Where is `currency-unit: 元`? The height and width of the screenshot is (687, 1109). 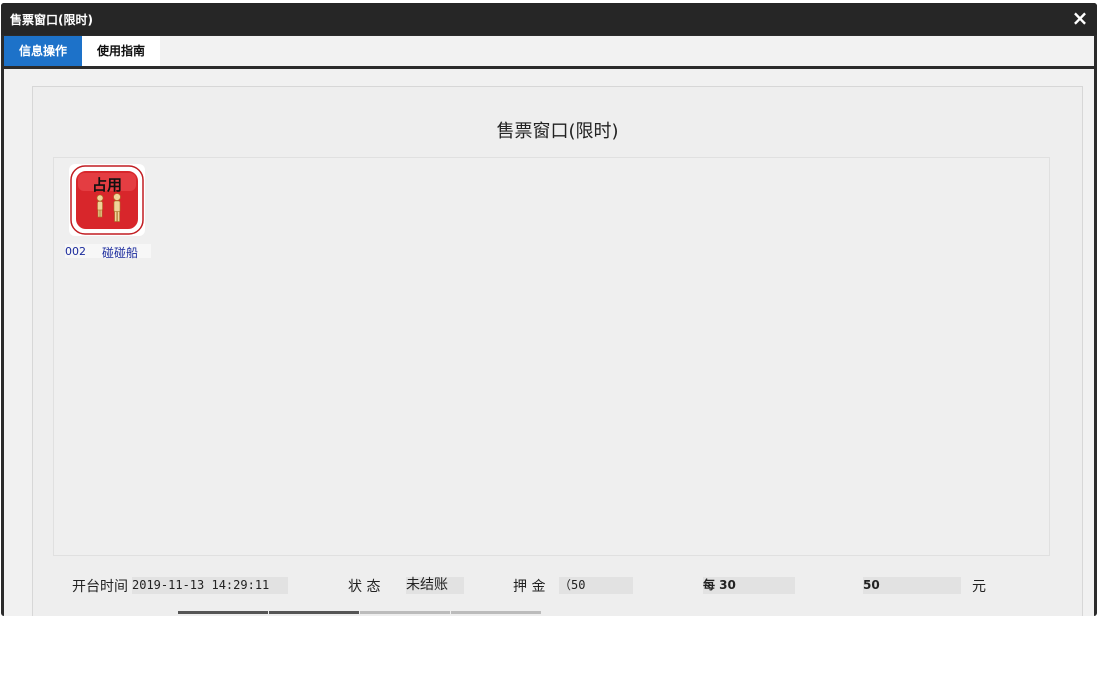 currency-unit: 元 is located at coordinates (979, 587).